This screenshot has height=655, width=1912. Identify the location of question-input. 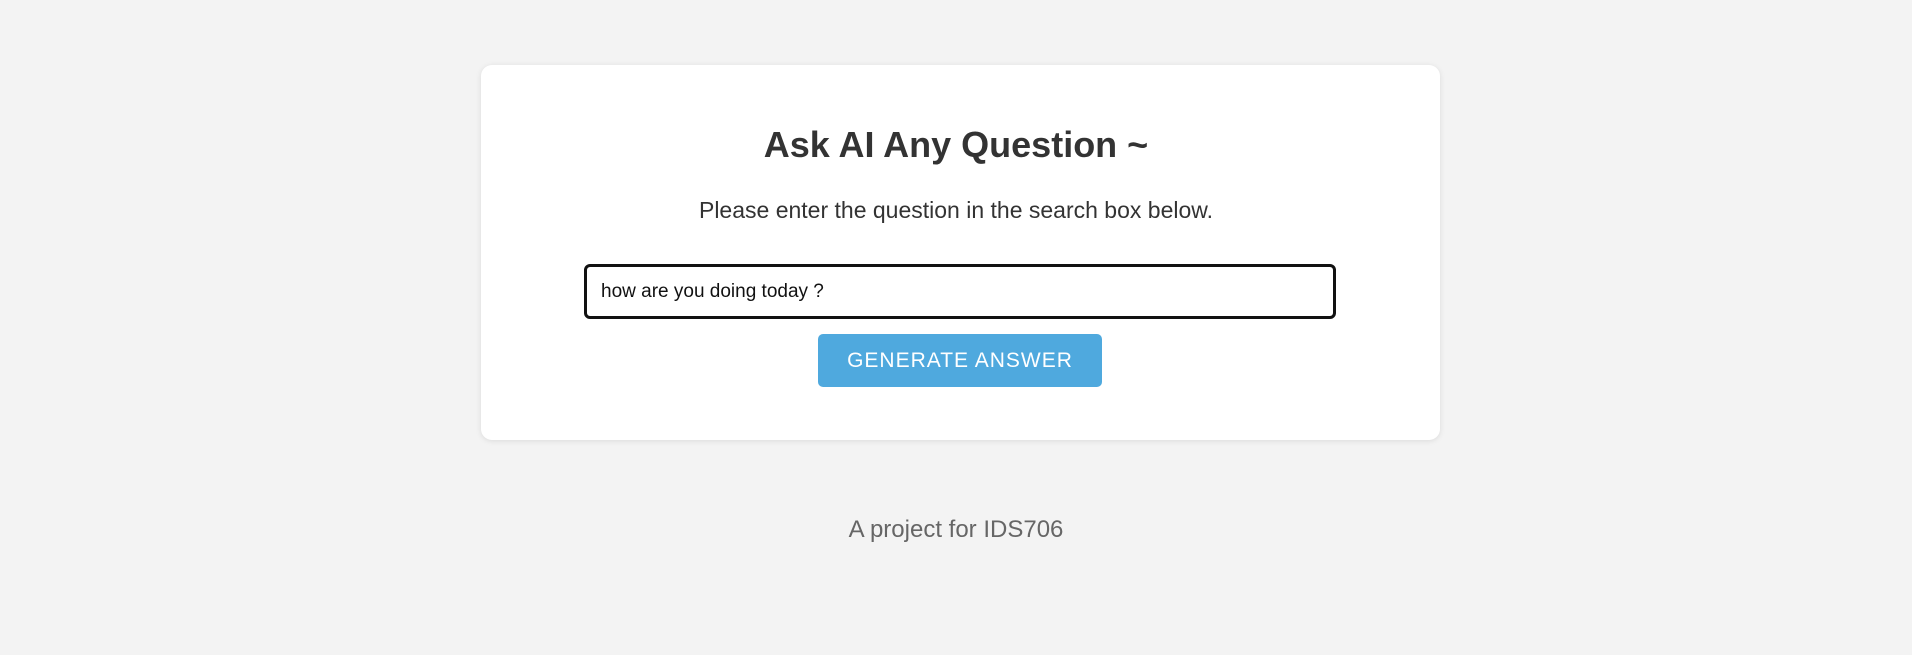
(960, 291).